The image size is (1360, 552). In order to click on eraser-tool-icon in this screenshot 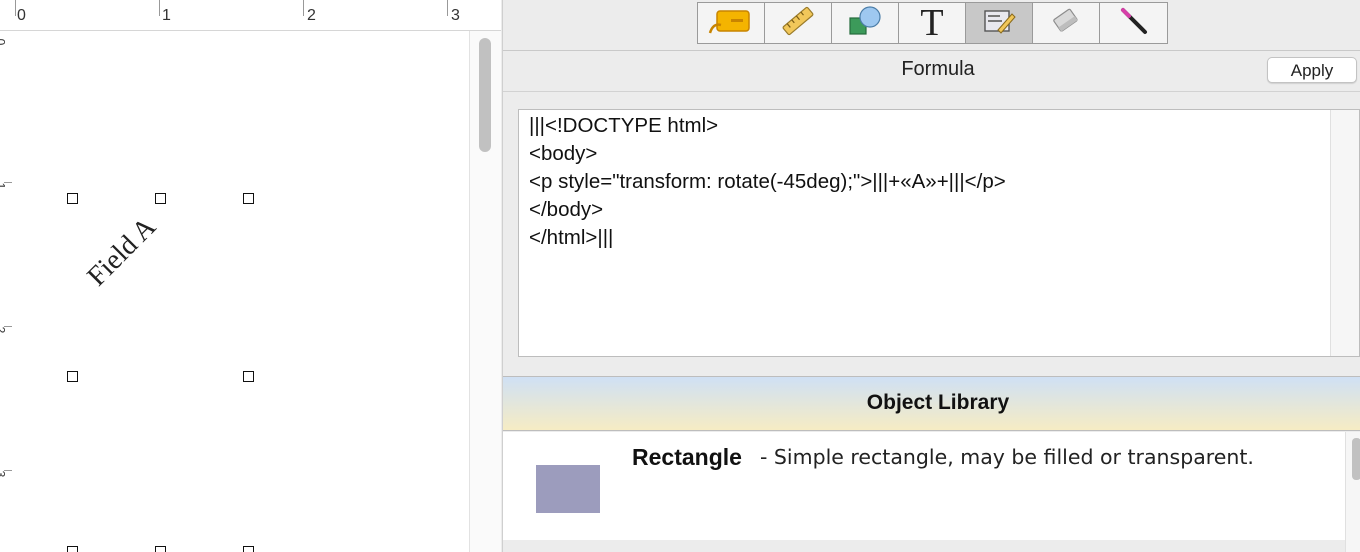, I will do `click(1066, 23)`.